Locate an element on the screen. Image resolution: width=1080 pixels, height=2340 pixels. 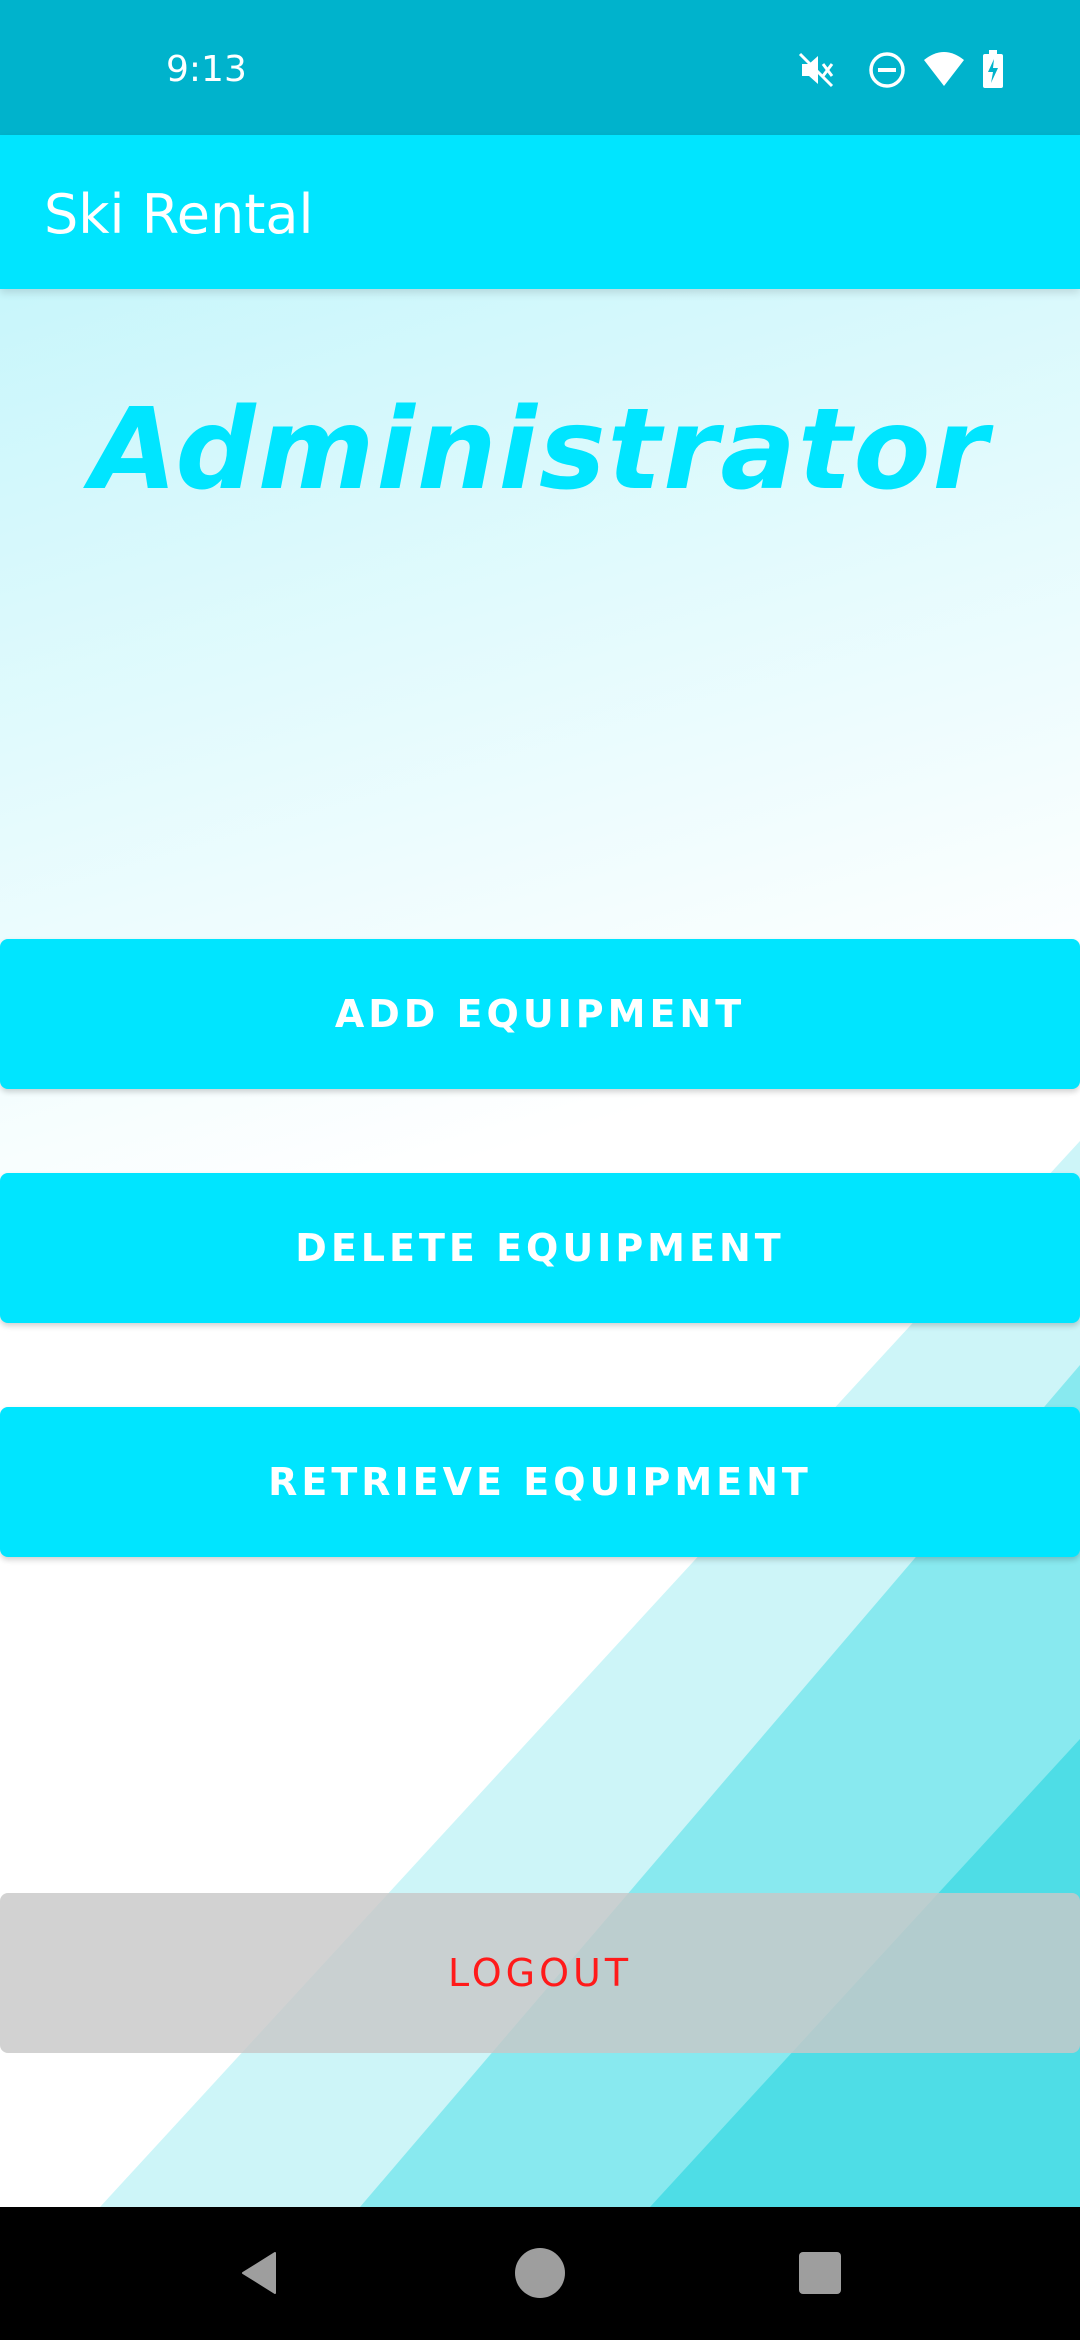
retrieve-equipment-label: RETRIEVE EQUIPMENT is located at coordinates (540, 1482).